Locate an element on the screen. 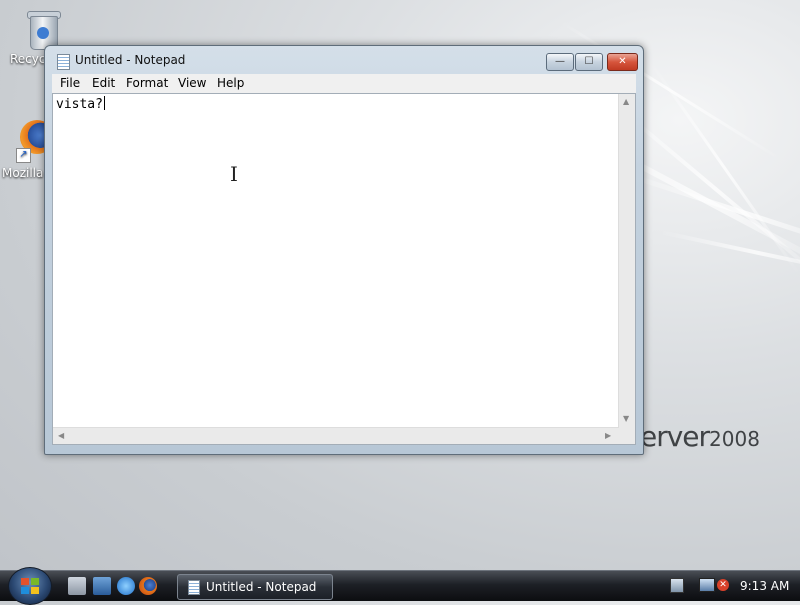 The height and width of the screenshot is (605, 800). system-tray: ✕ 9:13 AM is located at coordinates (731, 586).